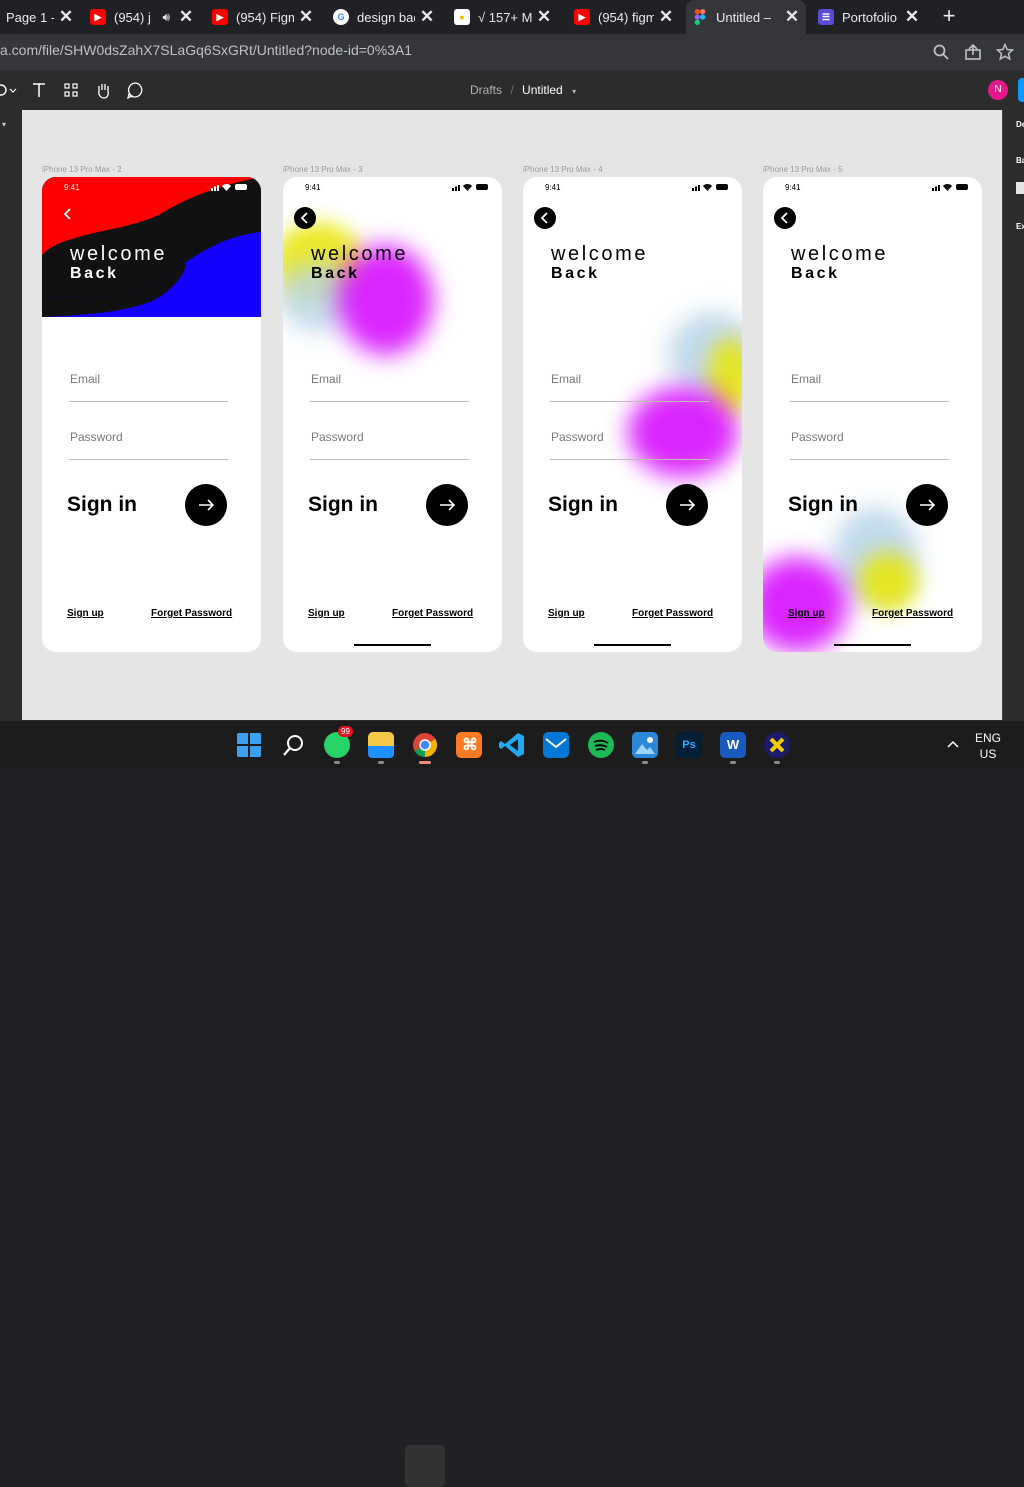  What do you see at coordinates (1005, 52) in the screenshot?
I see `bookmark-star-icon` at bounding box center [1005, 52].